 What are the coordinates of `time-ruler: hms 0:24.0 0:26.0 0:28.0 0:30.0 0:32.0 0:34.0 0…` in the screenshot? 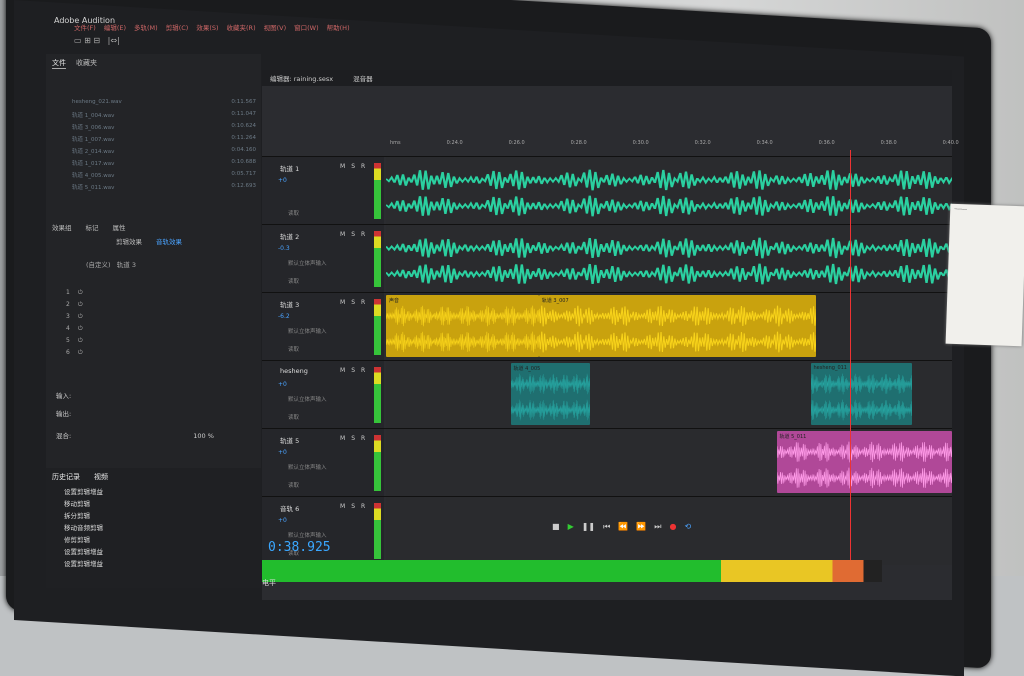 It's located at (674, 147).